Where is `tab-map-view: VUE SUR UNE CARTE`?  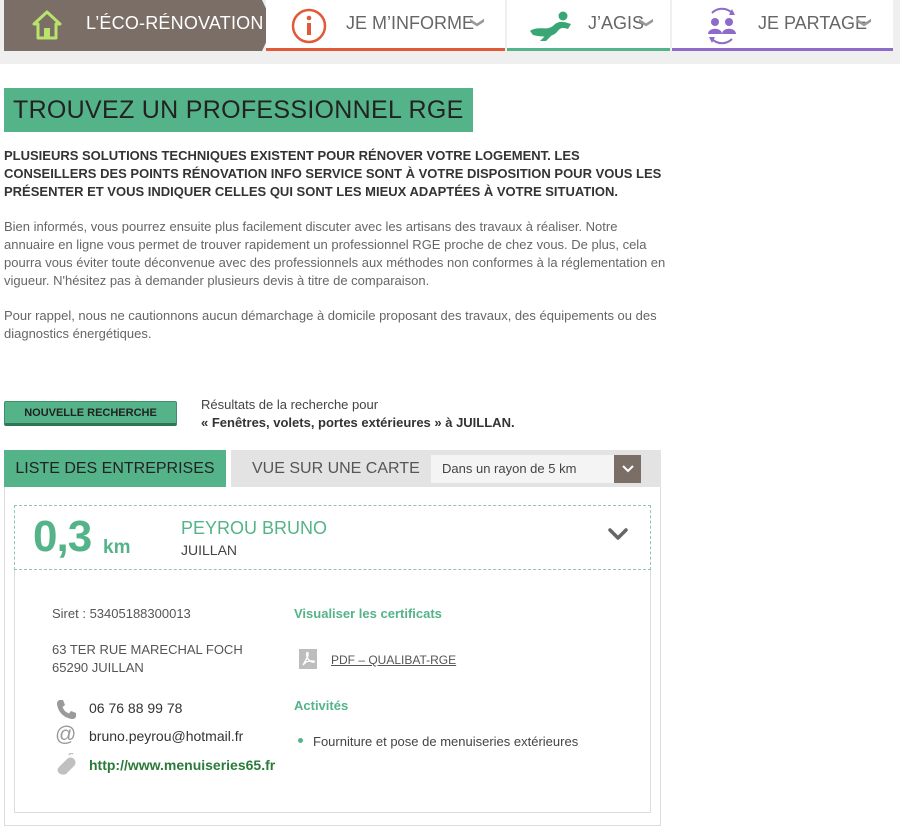
tab-map-view: VUE SUR UNE CARTE is located at coordinates (336, 469).